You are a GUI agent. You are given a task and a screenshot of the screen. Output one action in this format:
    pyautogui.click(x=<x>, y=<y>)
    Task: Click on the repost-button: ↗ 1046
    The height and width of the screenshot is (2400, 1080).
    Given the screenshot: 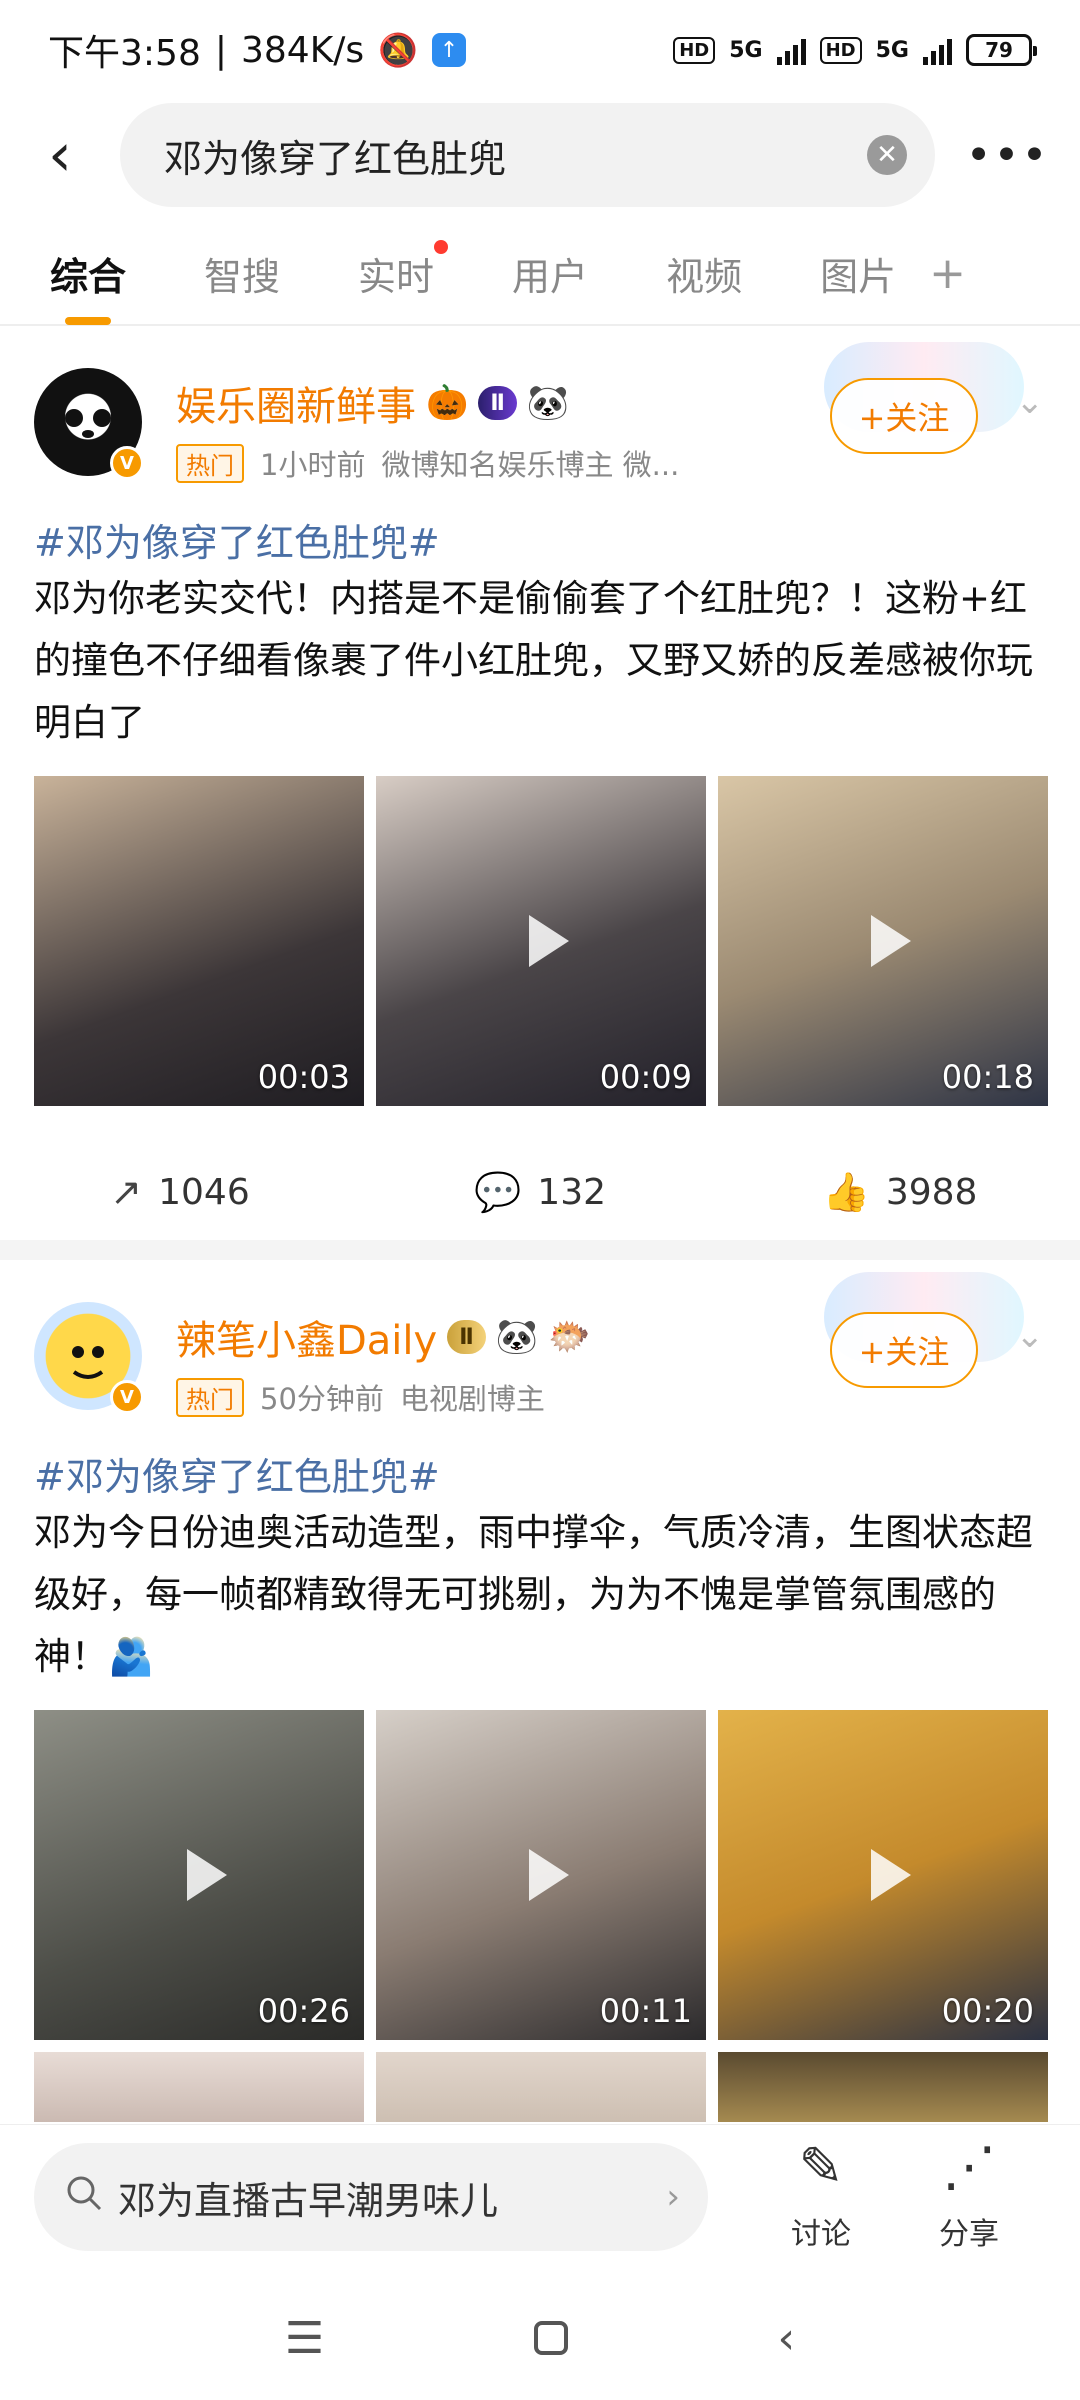 What is the action you would take?
    pyautogui.click(x=180, y=1192)
    